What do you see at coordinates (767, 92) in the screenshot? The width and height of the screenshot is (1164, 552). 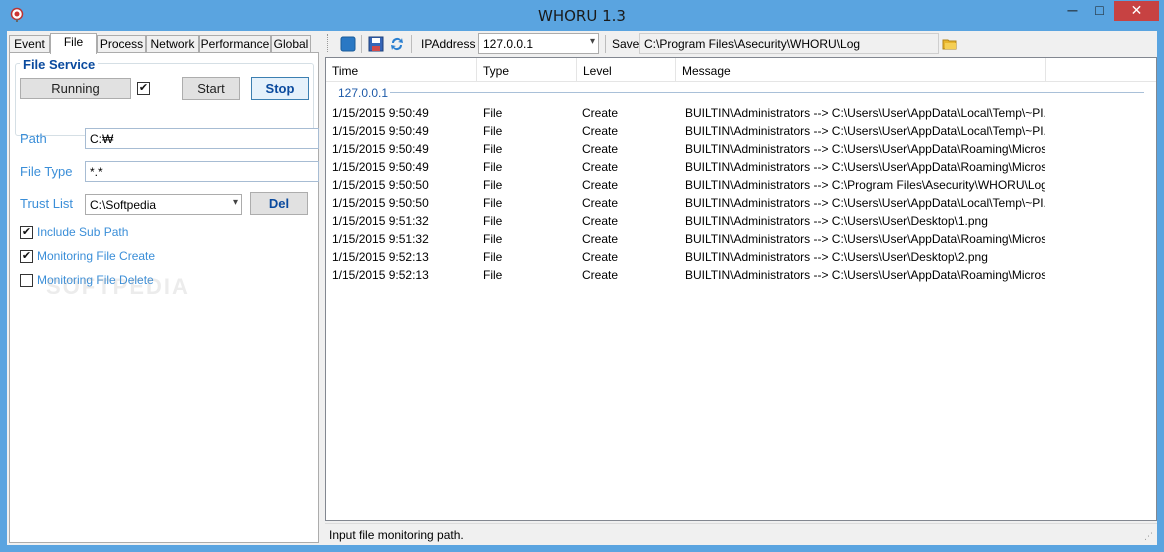 I see `log-group-divider` at bounding box center [767, 92].